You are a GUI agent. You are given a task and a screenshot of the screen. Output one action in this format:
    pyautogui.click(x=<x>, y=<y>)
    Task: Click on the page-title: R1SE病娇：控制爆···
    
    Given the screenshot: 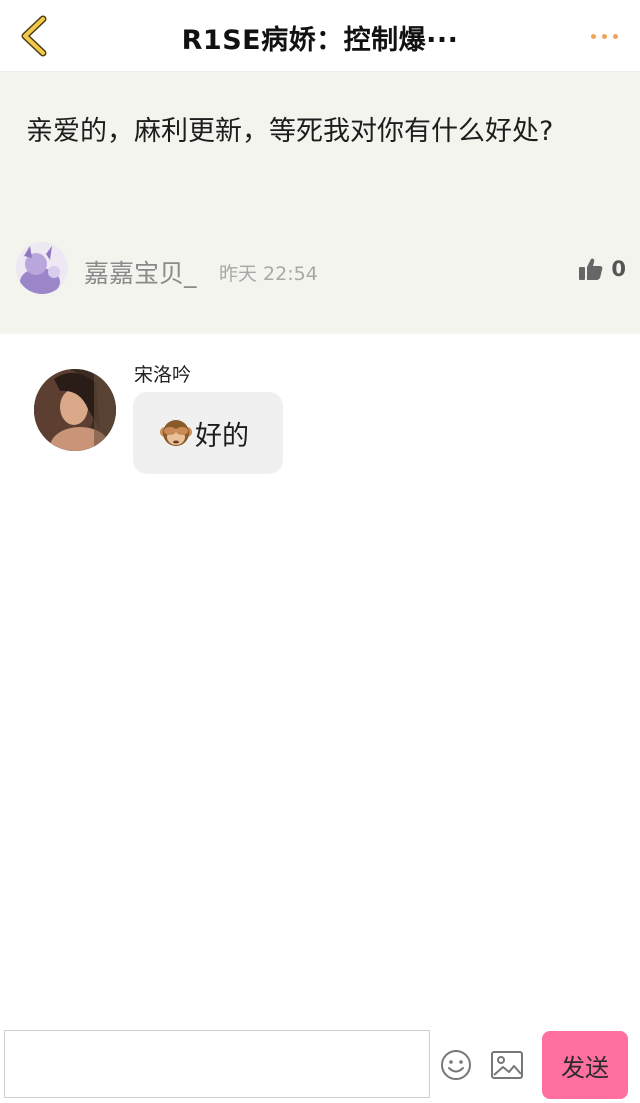 What is the action you would take?
    pyautogui.click(x=320, y=40)
    